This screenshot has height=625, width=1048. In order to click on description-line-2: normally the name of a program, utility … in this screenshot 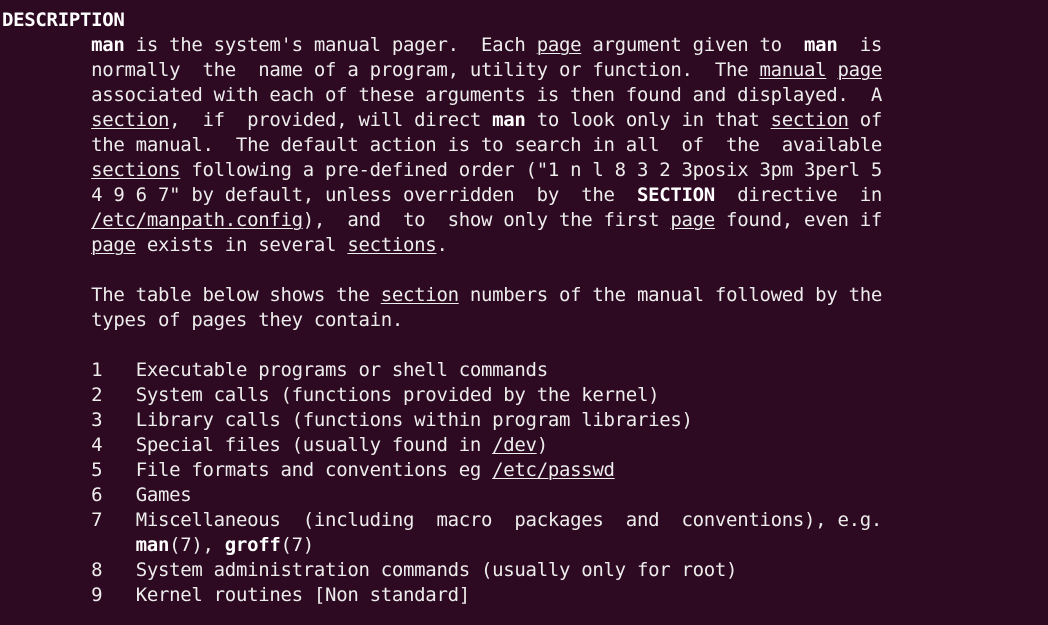, I will do `click(525, 70)`.